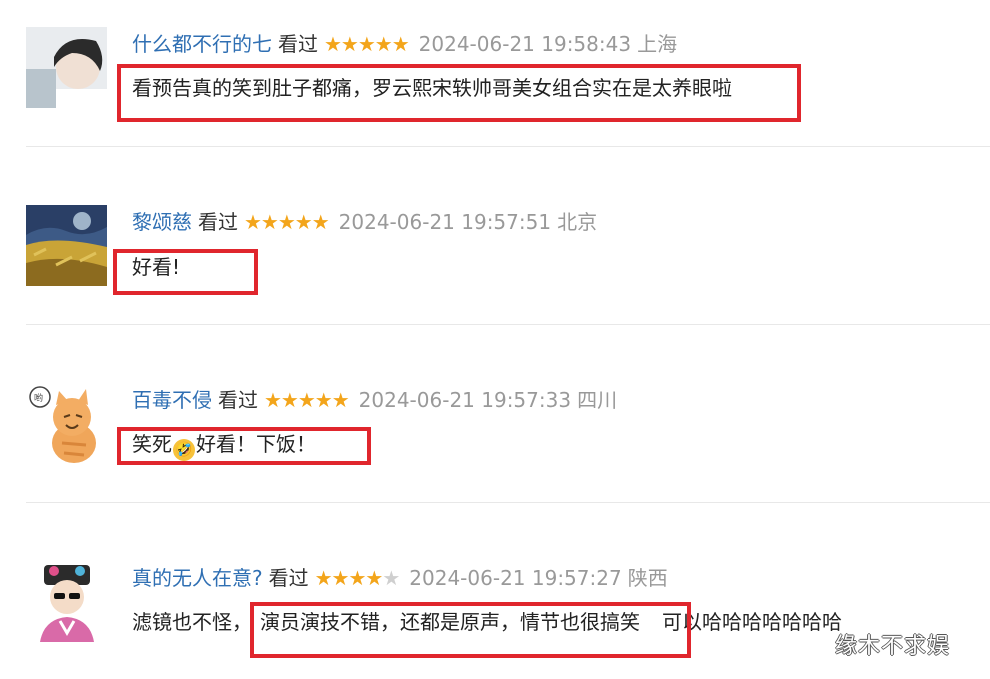  What do you see at coordinates (525, 44) in the screenshot?
I see `comment-time: 2024-06-21 19:58:43` at bounding box center [525, 44].